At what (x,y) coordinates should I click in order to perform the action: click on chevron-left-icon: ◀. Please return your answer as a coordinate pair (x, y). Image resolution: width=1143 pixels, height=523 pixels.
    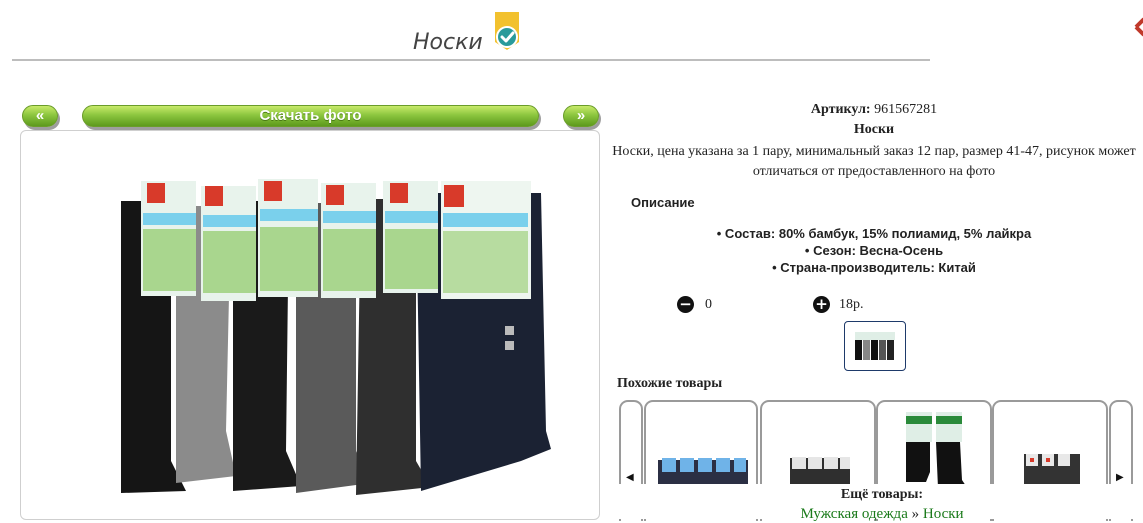
    Looking at the image, I should click on (630, 477).